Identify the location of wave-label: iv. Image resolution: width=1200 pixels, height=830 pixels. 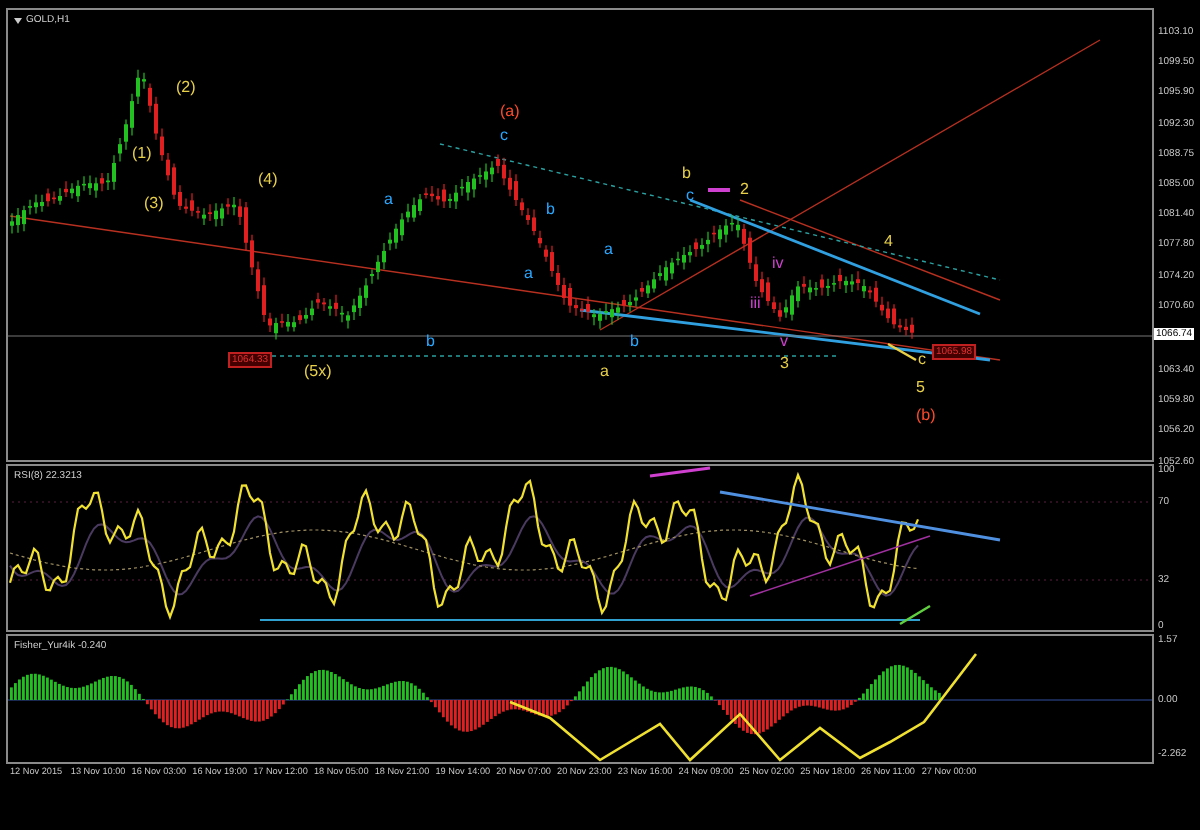
(778, 263).